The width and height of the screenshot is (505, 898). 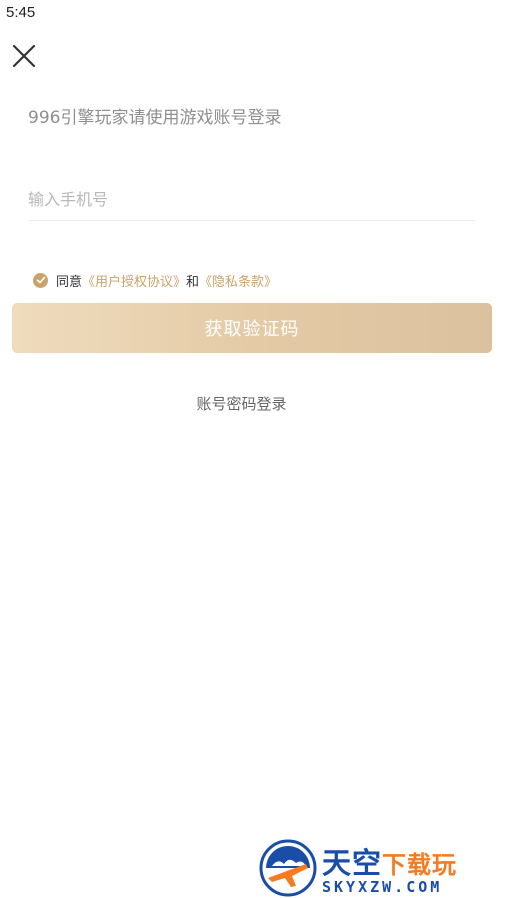 I want to click on close-button, so click(x=24, y=56).